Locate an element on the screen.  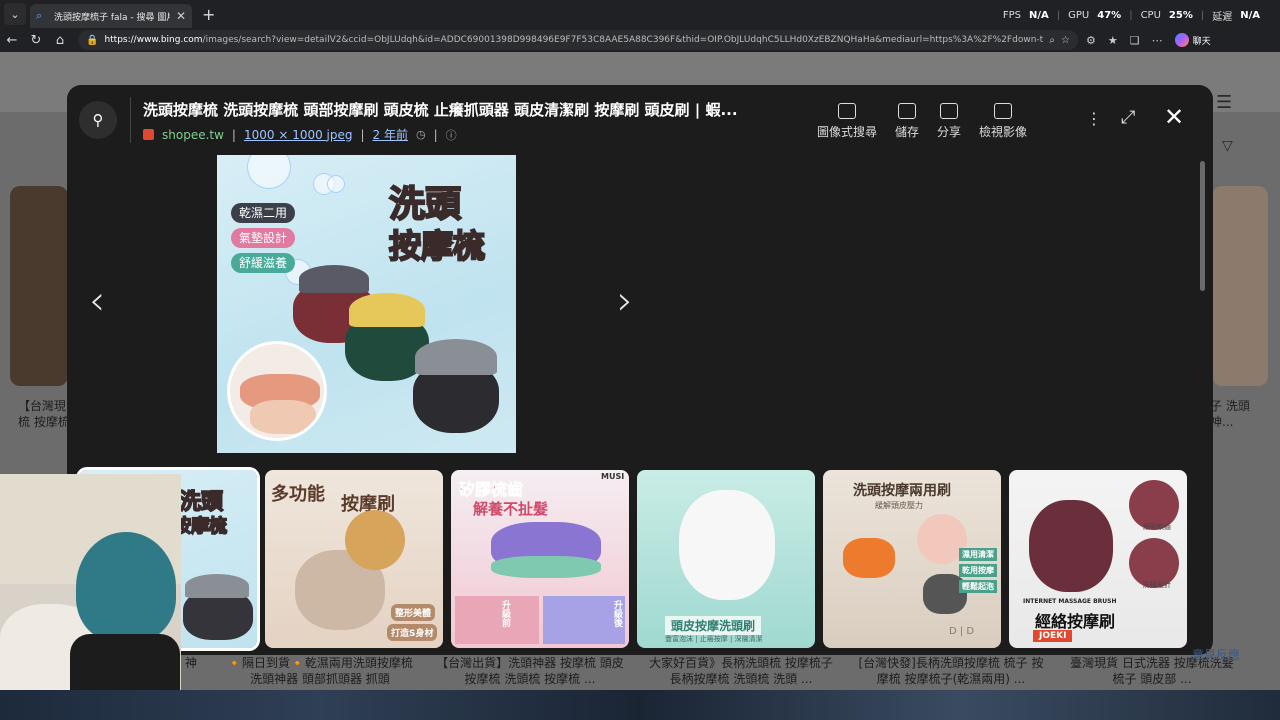
search-icon: ⚲ is located at coordinates (98, 120).